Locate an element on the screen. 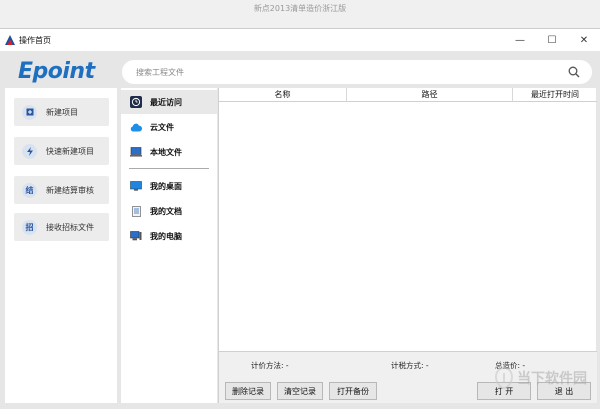 Image resolution: width=600 pixels, height=409 pixels. tax-method: 计税方式: - is located at coordinates (410, 365).